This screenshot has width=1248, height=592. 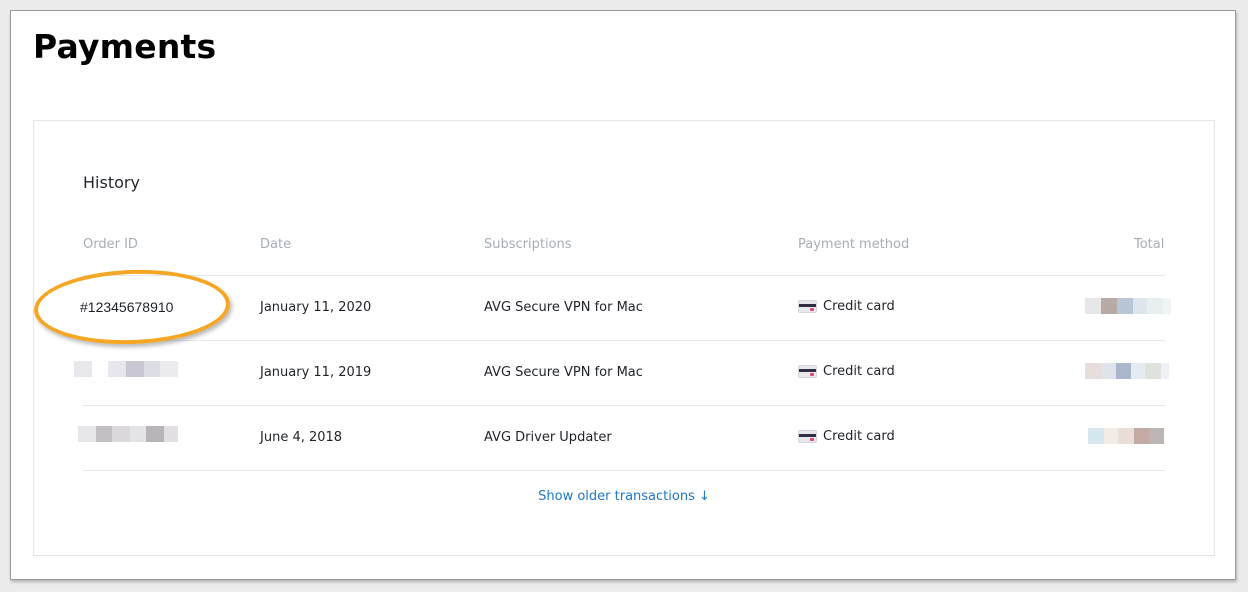 I want to click on page-title: Payments, so click(x=125, y=46).